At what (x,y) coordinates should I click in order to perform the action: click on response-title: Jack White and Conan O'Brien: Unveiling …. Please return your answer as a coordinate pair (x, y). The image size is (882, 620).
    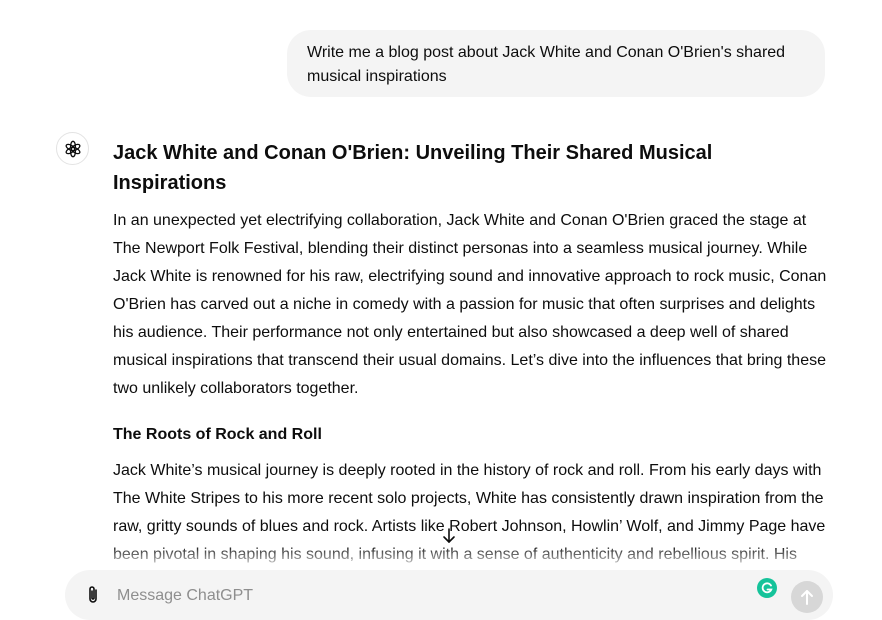
    Looking at the image, I should click on (413, 168).